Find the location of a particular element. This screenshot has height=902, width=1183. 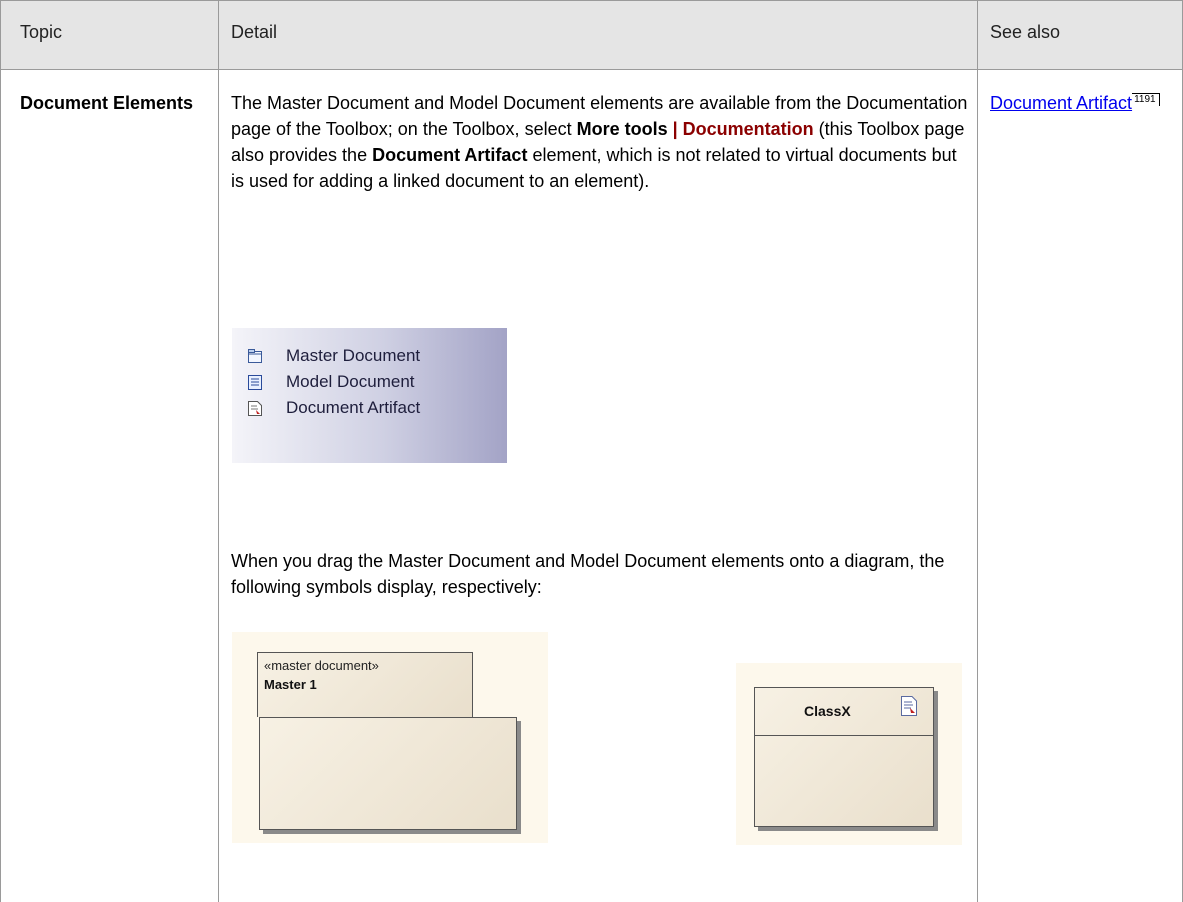

menu-path-documentation: Documentation is located at coordinates (748, 129).